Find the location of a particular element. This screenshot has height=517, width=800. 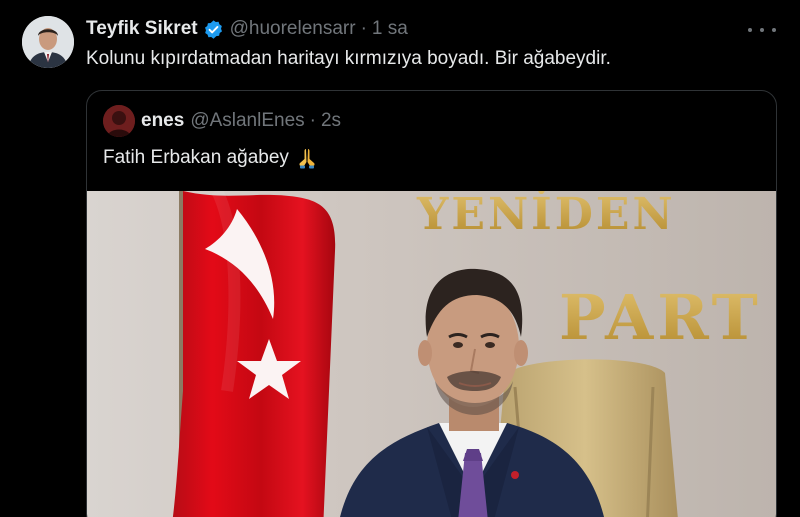

author-name: Teyfik Sikret is located at coordinates (142, 29).